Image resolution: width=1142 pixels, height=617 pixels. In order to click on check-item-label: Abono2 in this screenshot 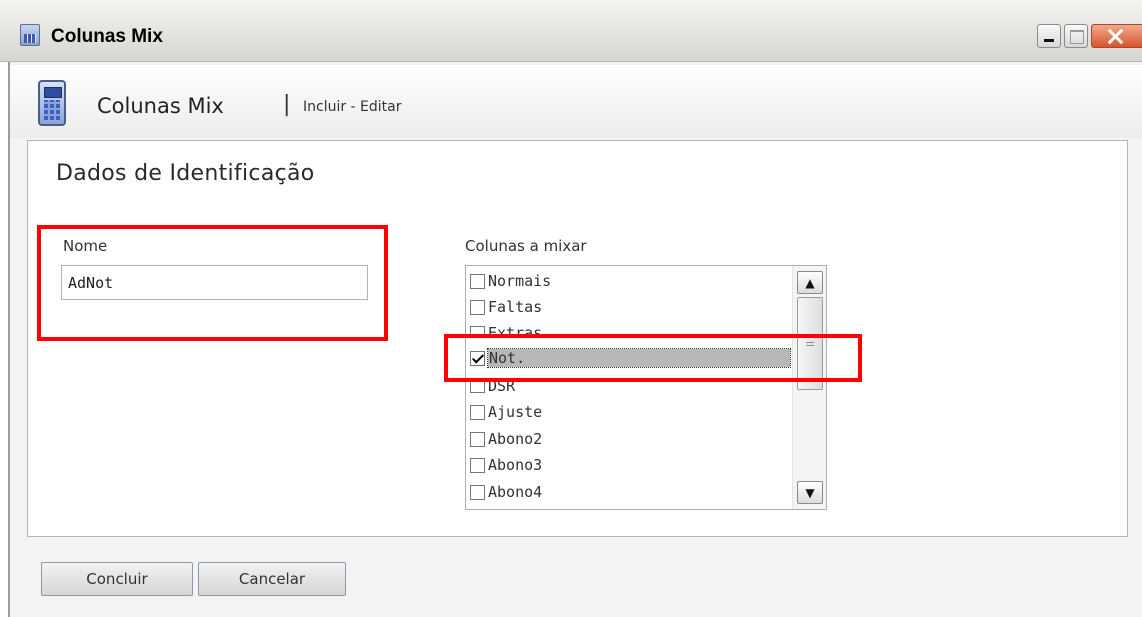, I will do `click(515, 439)`.